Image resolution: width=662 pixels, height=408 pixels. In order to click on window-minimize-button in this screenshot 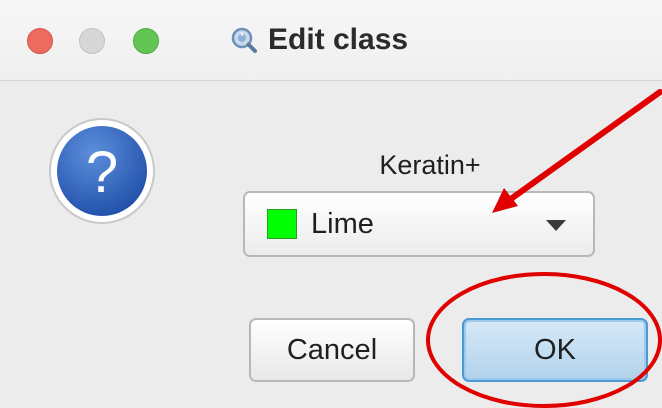, I will do `click(92, 41)`.